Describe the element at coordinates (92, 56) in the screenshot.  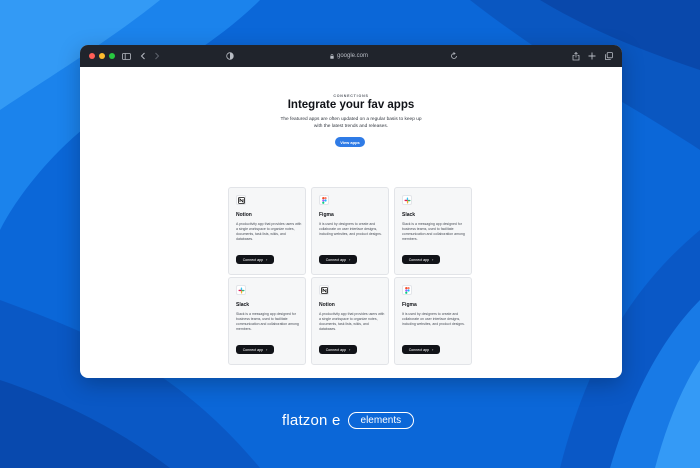
I see `close-window-button` at that location.